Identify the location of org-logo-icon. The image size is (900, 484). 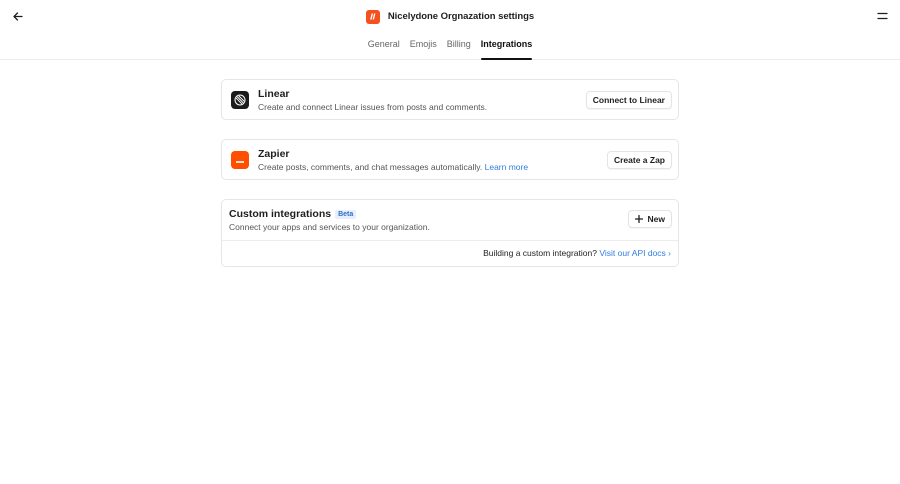
(373, 16).